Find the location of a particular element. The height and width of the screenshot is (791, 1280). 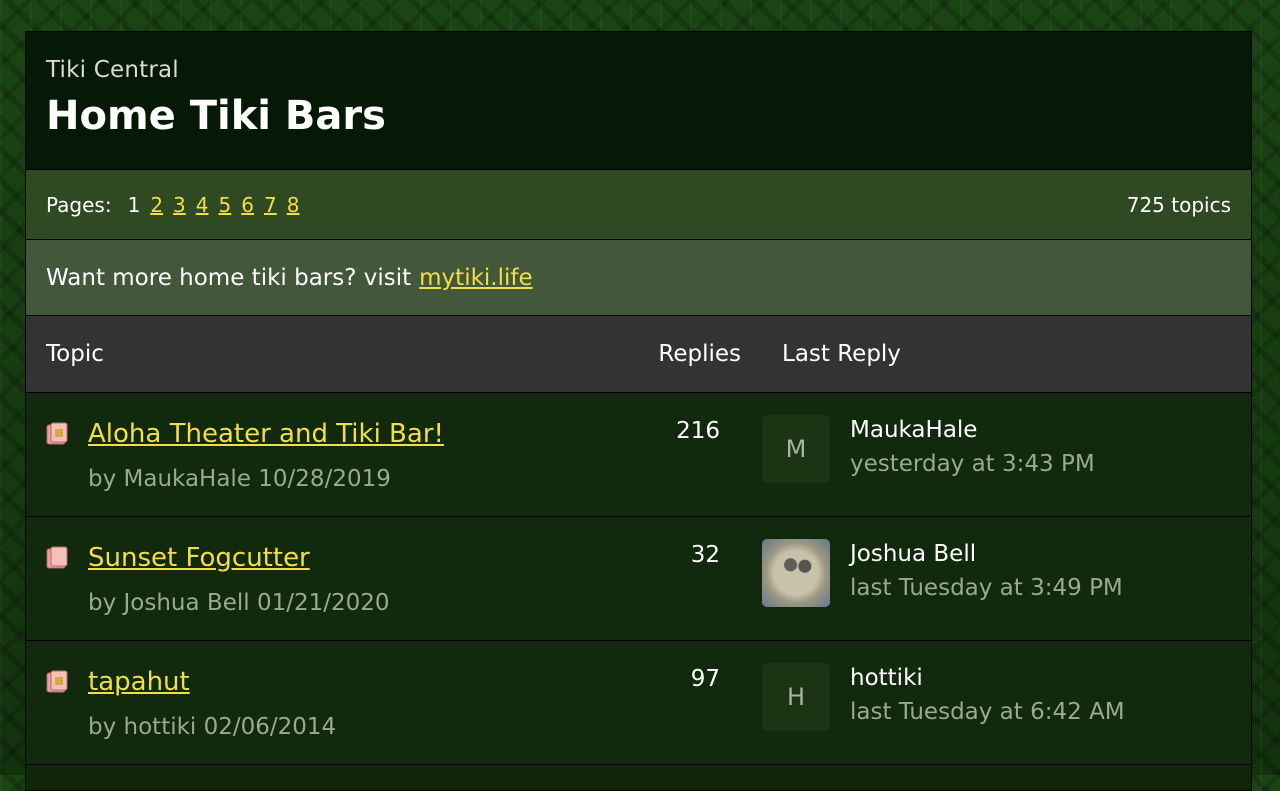

page-link-3: 3 is located at coordinates (179, 205).